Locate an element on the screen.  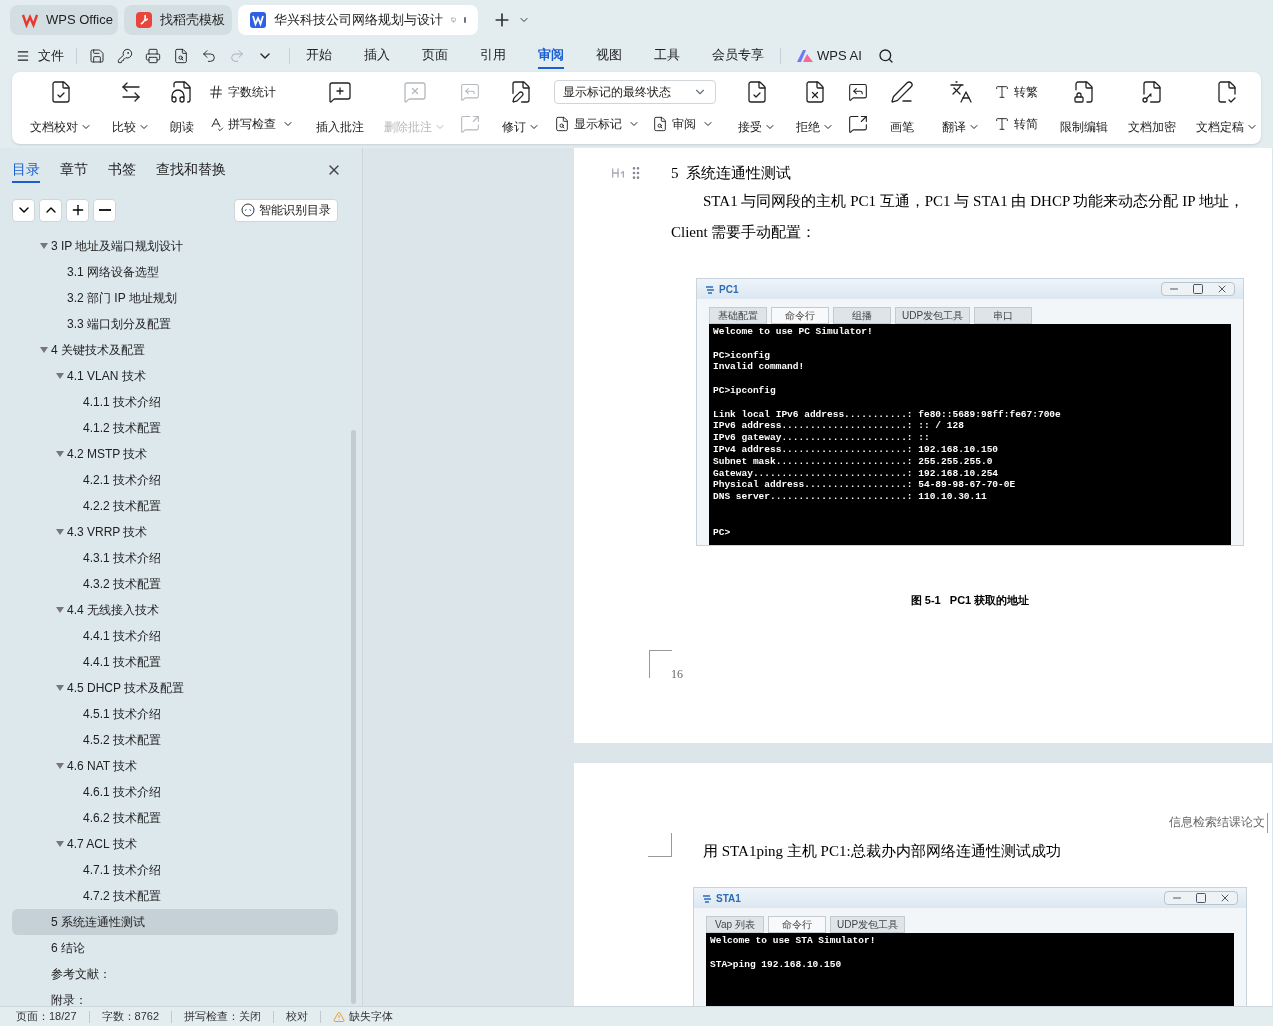
status-item: 拼写检查：关闭 is located at coordinates (222, 1016).